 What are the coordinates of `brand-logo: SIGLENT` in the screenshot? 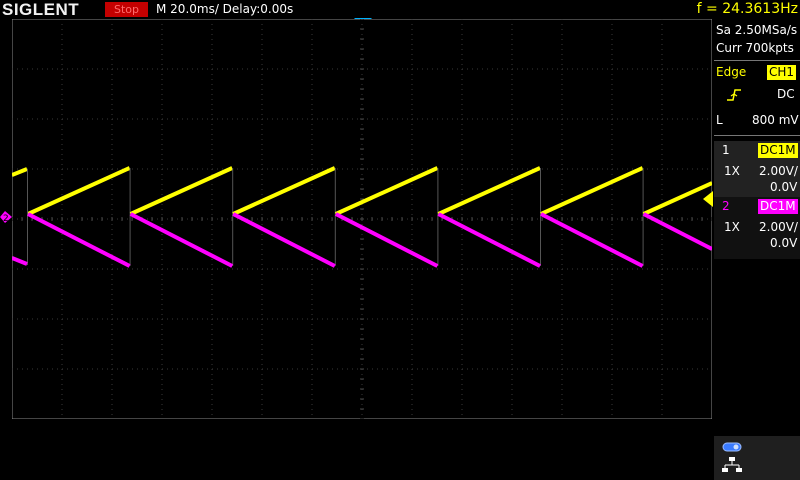 It's located at (41, 9).